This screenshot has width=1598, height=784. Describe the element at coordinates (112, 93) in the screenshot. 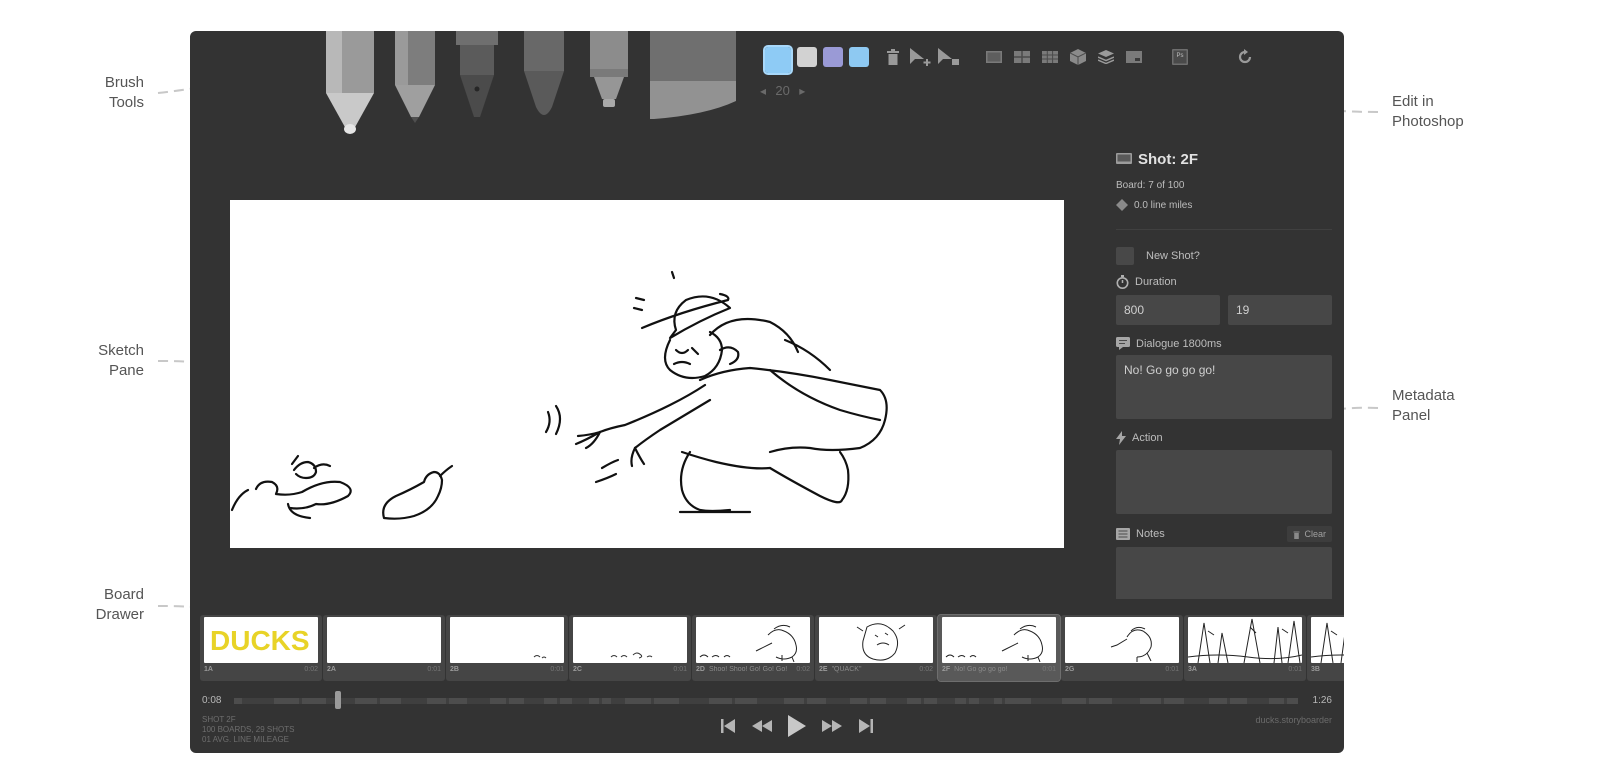

I see `callout-brush-tools: Brush Tools` at that location.